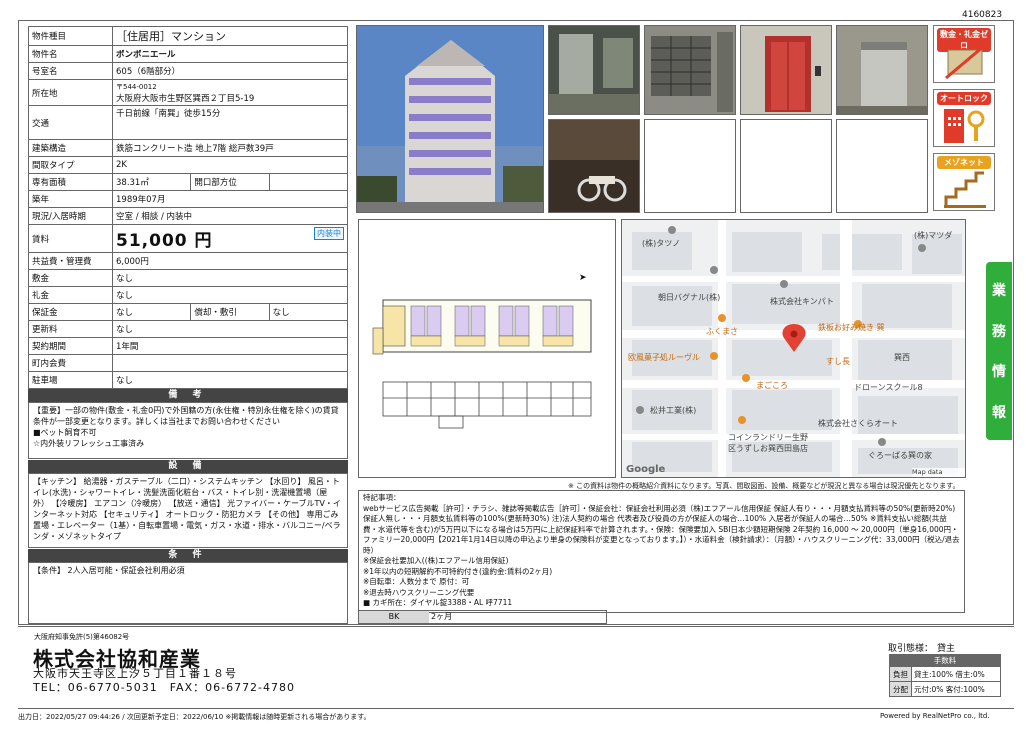  I want to click on renewal-label: 更新料, so click(70, 329).